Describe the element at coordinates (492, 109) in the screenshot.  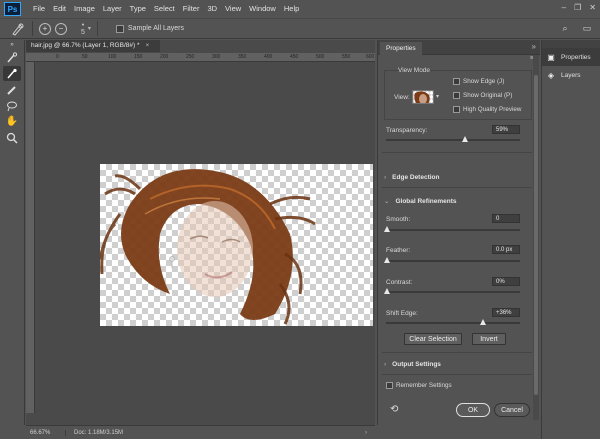
I see `high-quality-preview-label: High Quality Preview` at that location.